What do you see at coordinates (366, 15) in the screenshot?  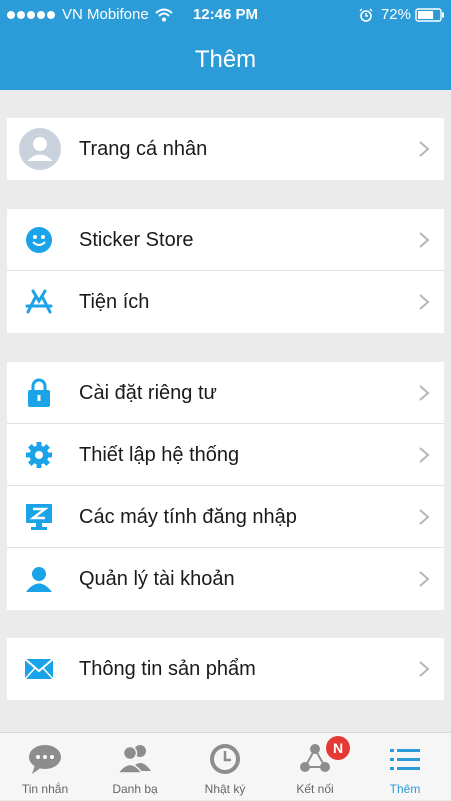 I see `alarm-icon` at bounding box center [366, 15].